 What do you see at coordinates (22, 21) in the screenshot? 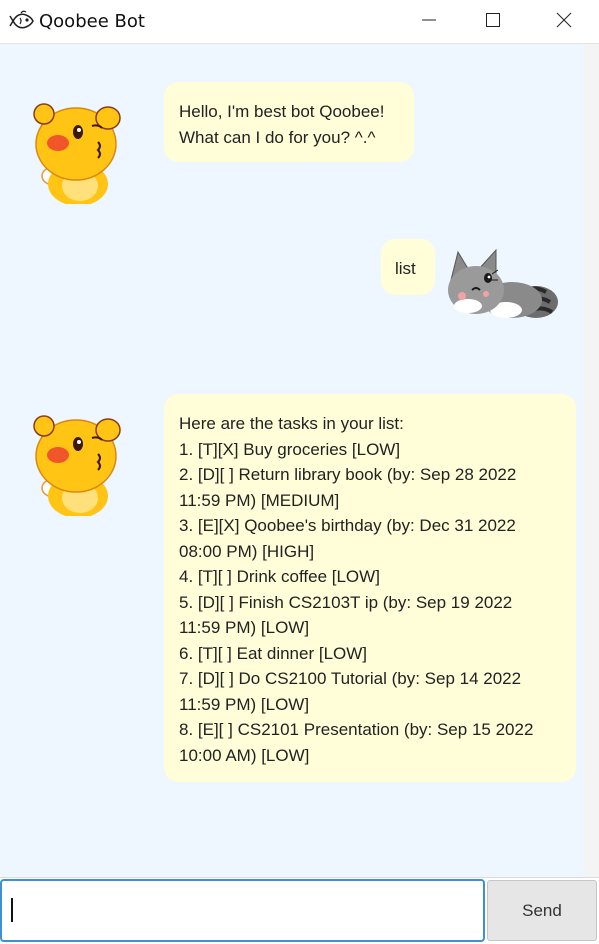
I see `fish-icon` at bounding box center [22, 21].